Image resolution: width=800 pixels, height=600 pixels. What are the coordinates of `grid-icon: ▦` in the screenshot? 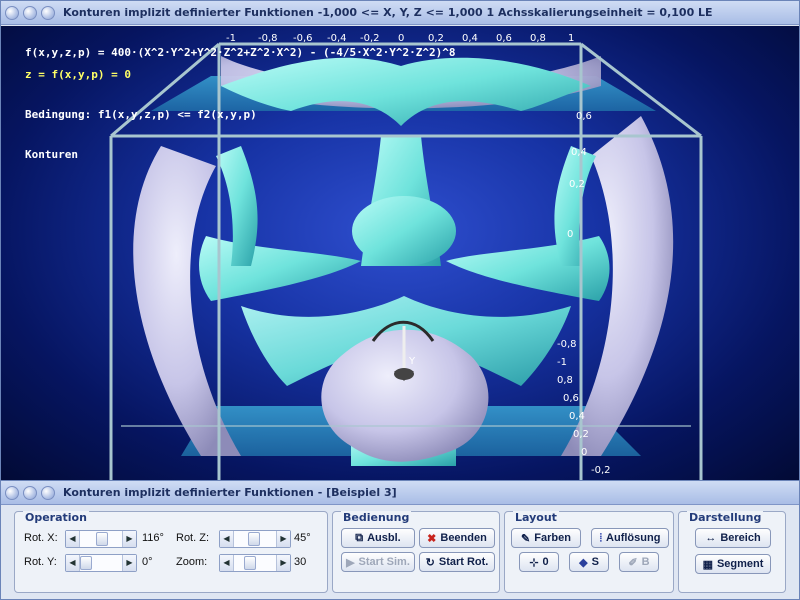 It's located at (707, 564).